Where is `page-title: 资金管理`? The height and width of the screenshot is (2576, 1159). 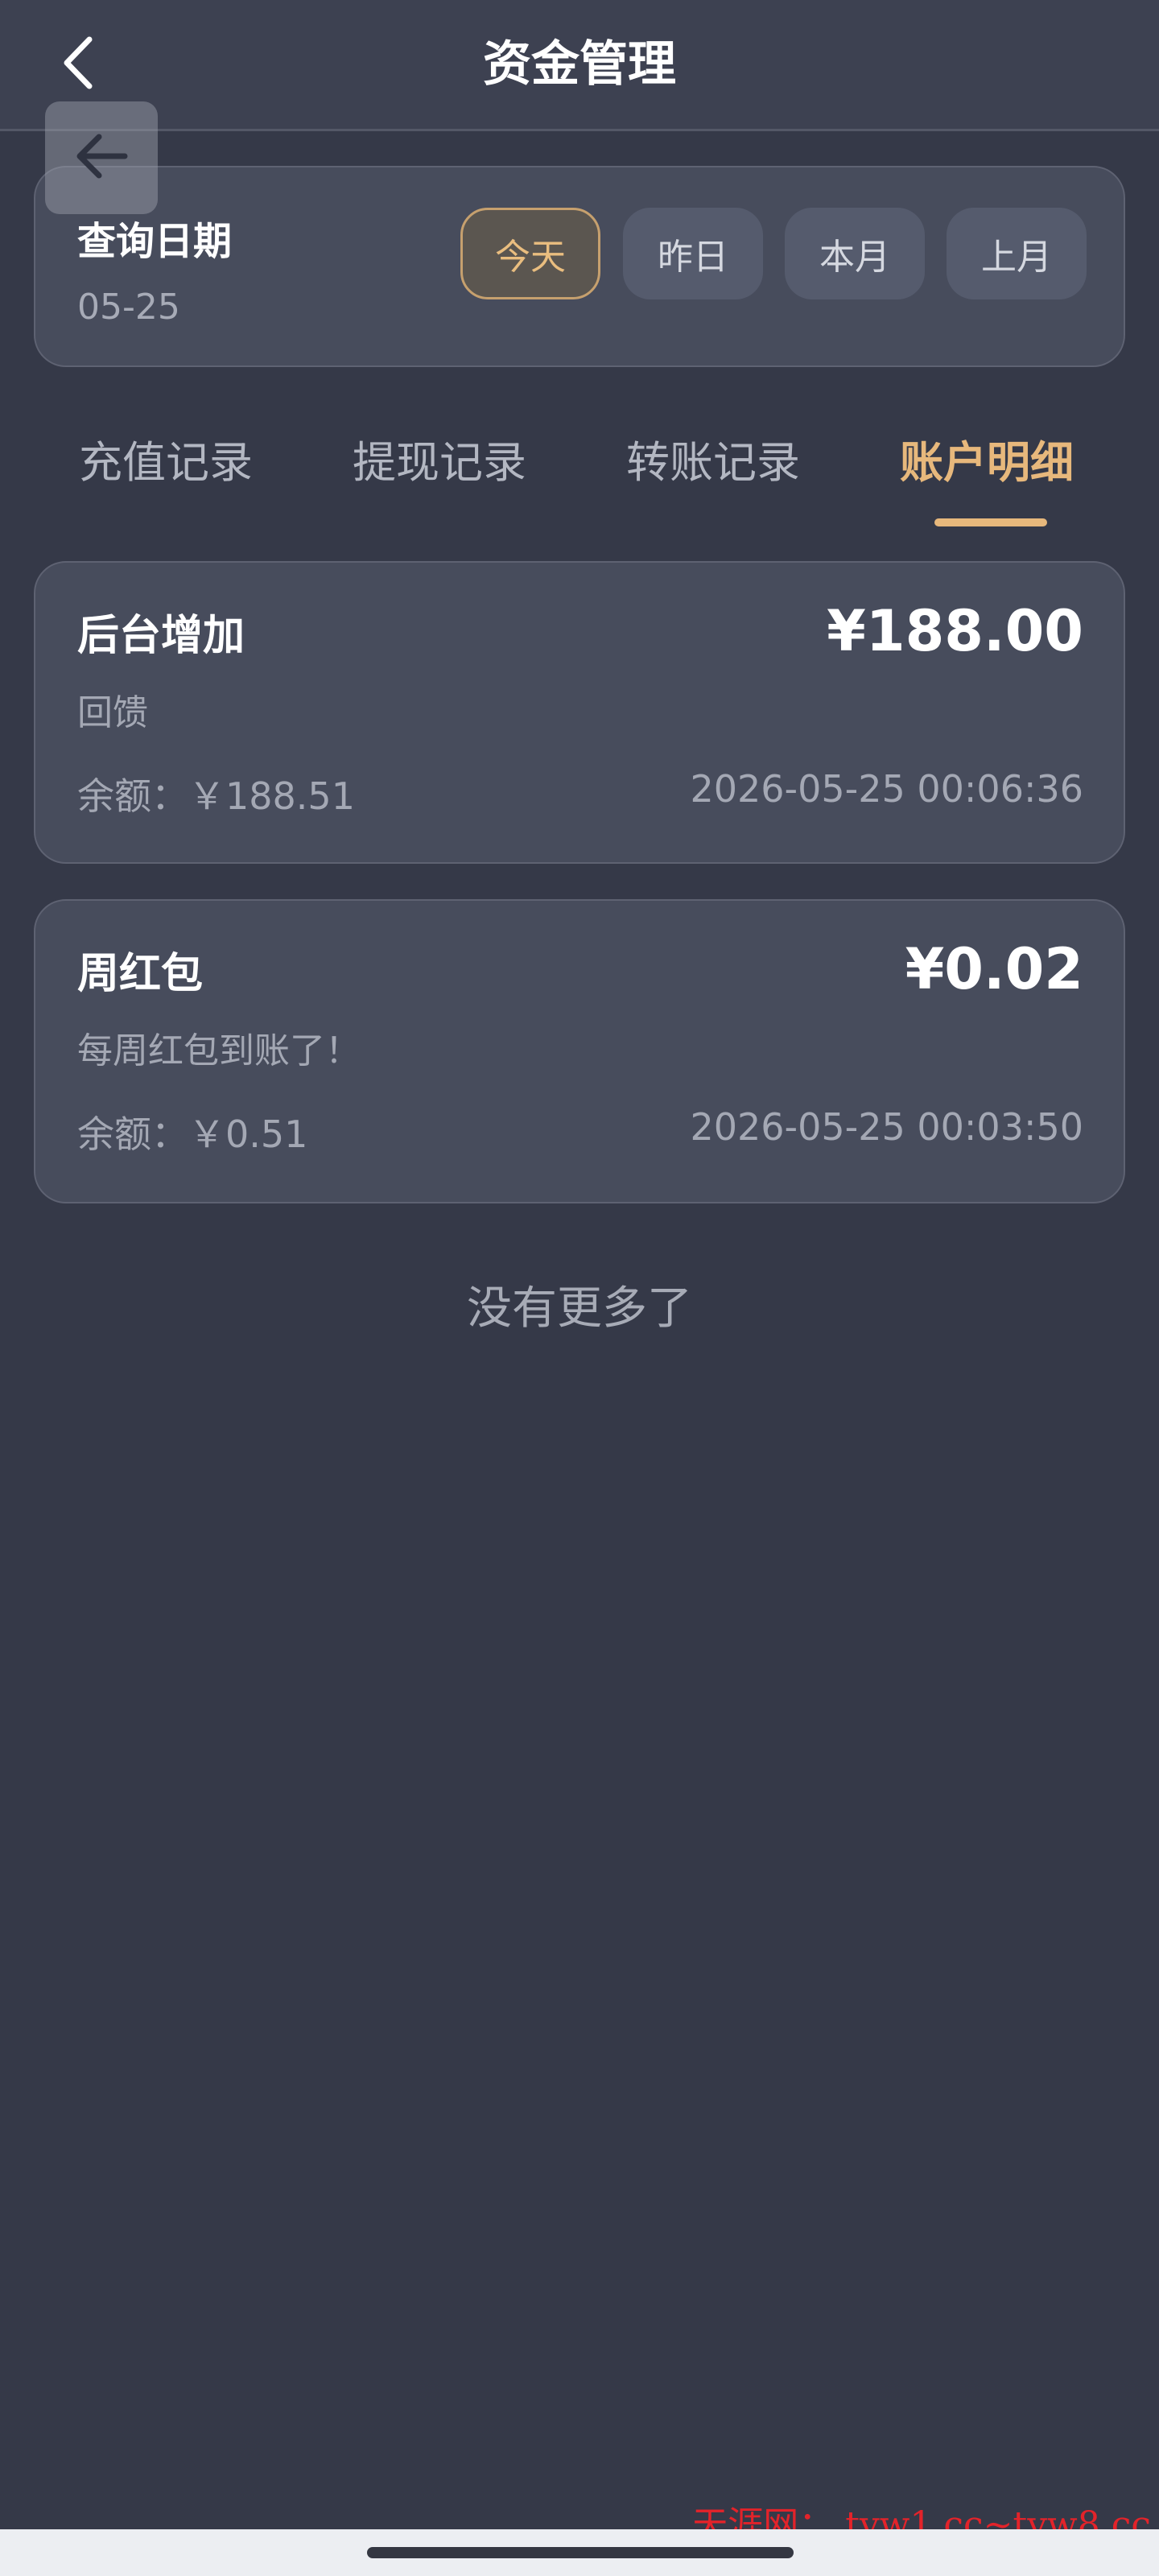 page-title: 资金管理 is located at coordinates (579, 64).